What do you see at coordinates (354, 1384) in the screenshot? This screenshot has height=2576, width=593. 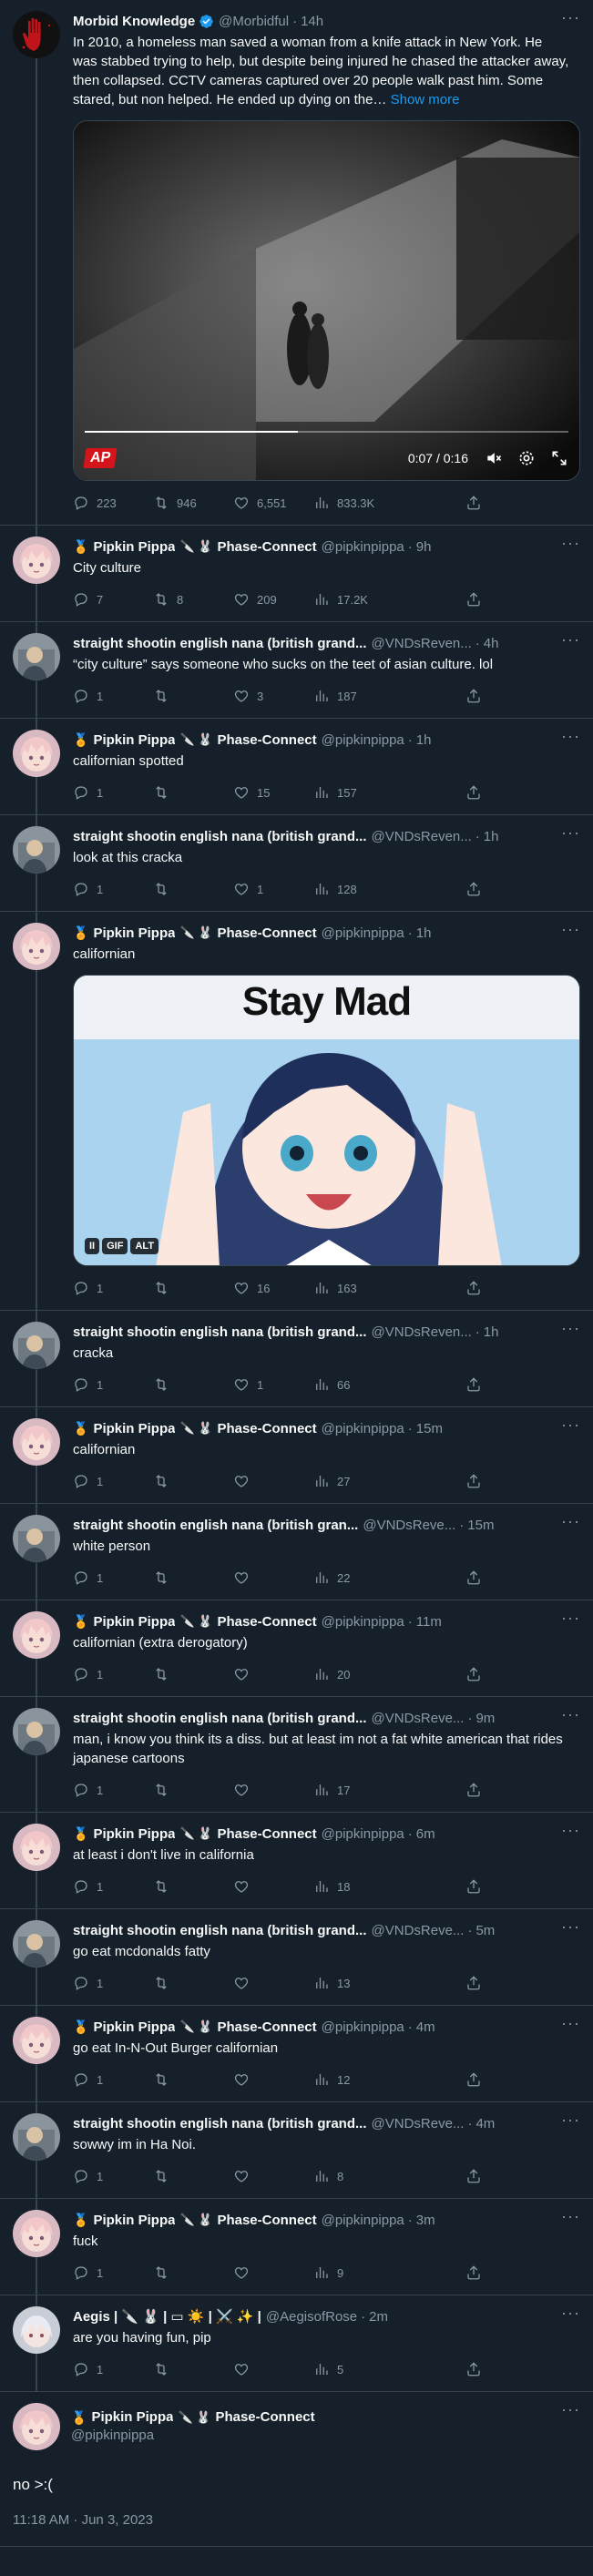 I see `views-button: 66` at bounding box center [354, 1384].